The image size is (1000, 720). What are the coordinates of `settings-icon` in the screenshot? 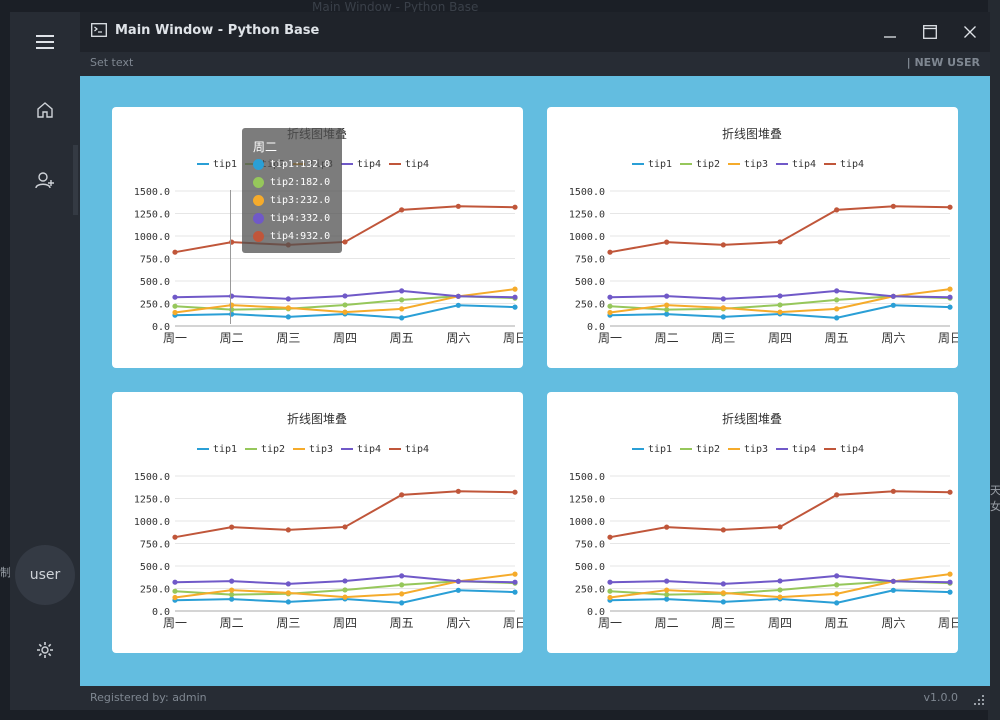 It's located at (45, 650).